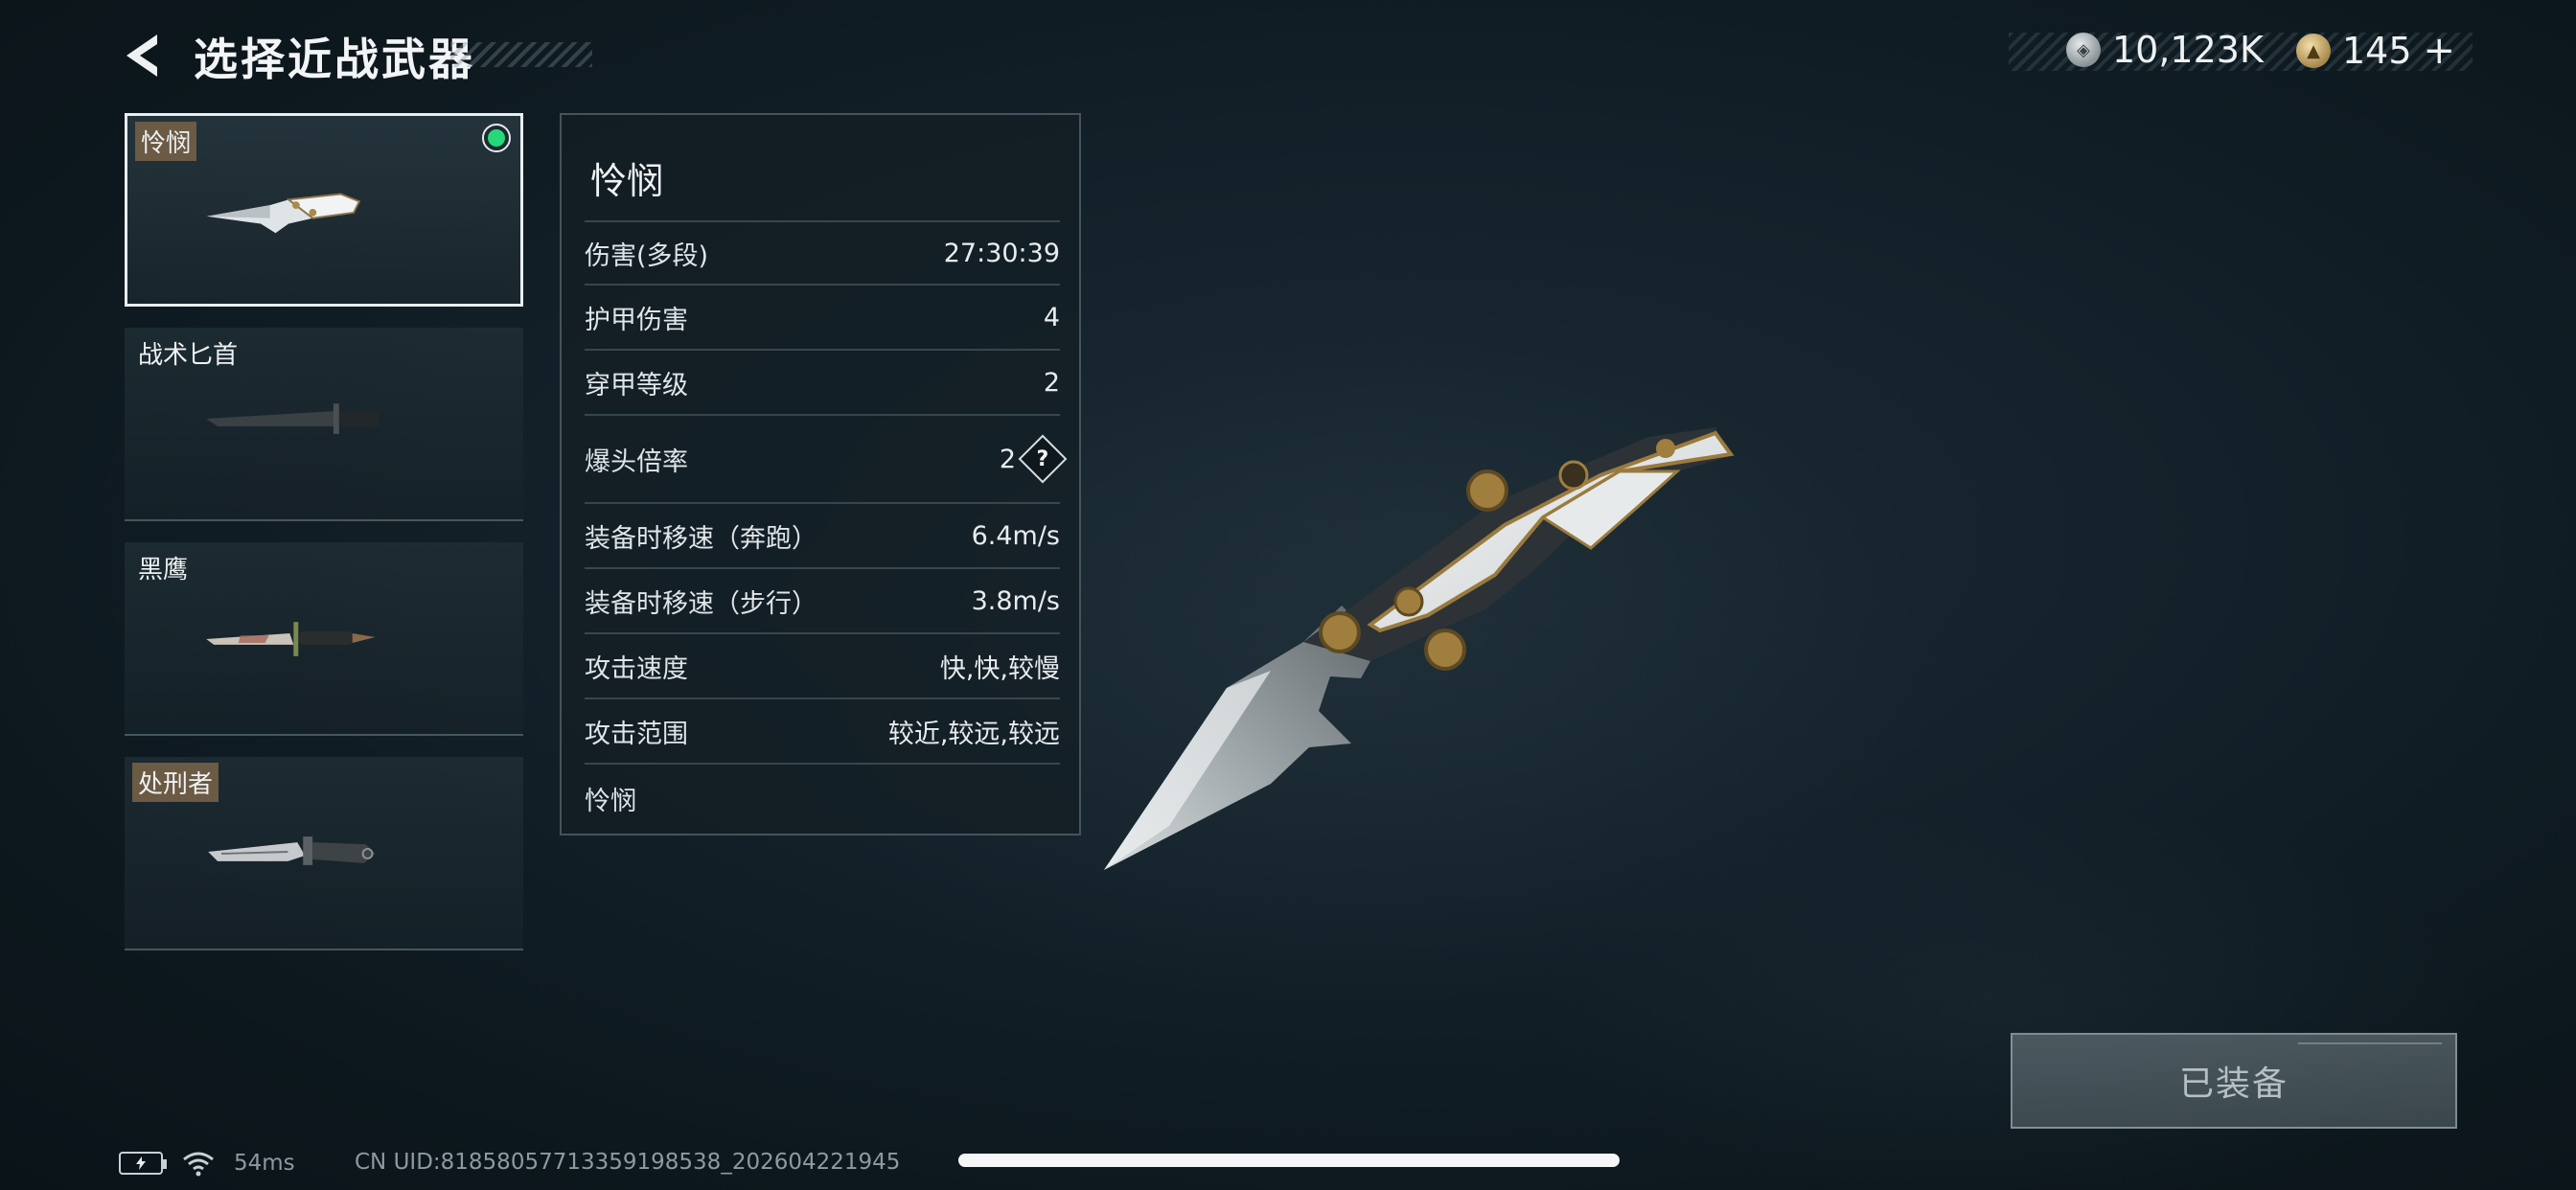  I want to click on help-glyph: ?, so click(1042, 459).